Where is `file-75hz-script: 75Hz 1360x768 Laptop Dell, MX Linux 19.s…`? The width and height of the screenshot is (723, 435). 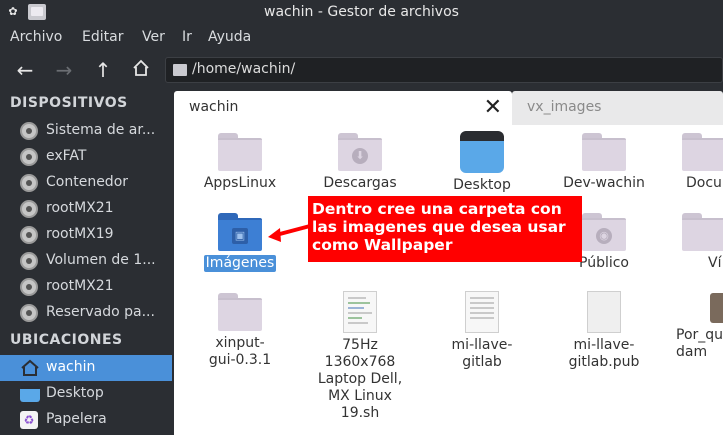
file-75hz-script: 75Hz 1360x768 Laptop Dell, MX Linux 19.s… is located at coordinates (360, 356).